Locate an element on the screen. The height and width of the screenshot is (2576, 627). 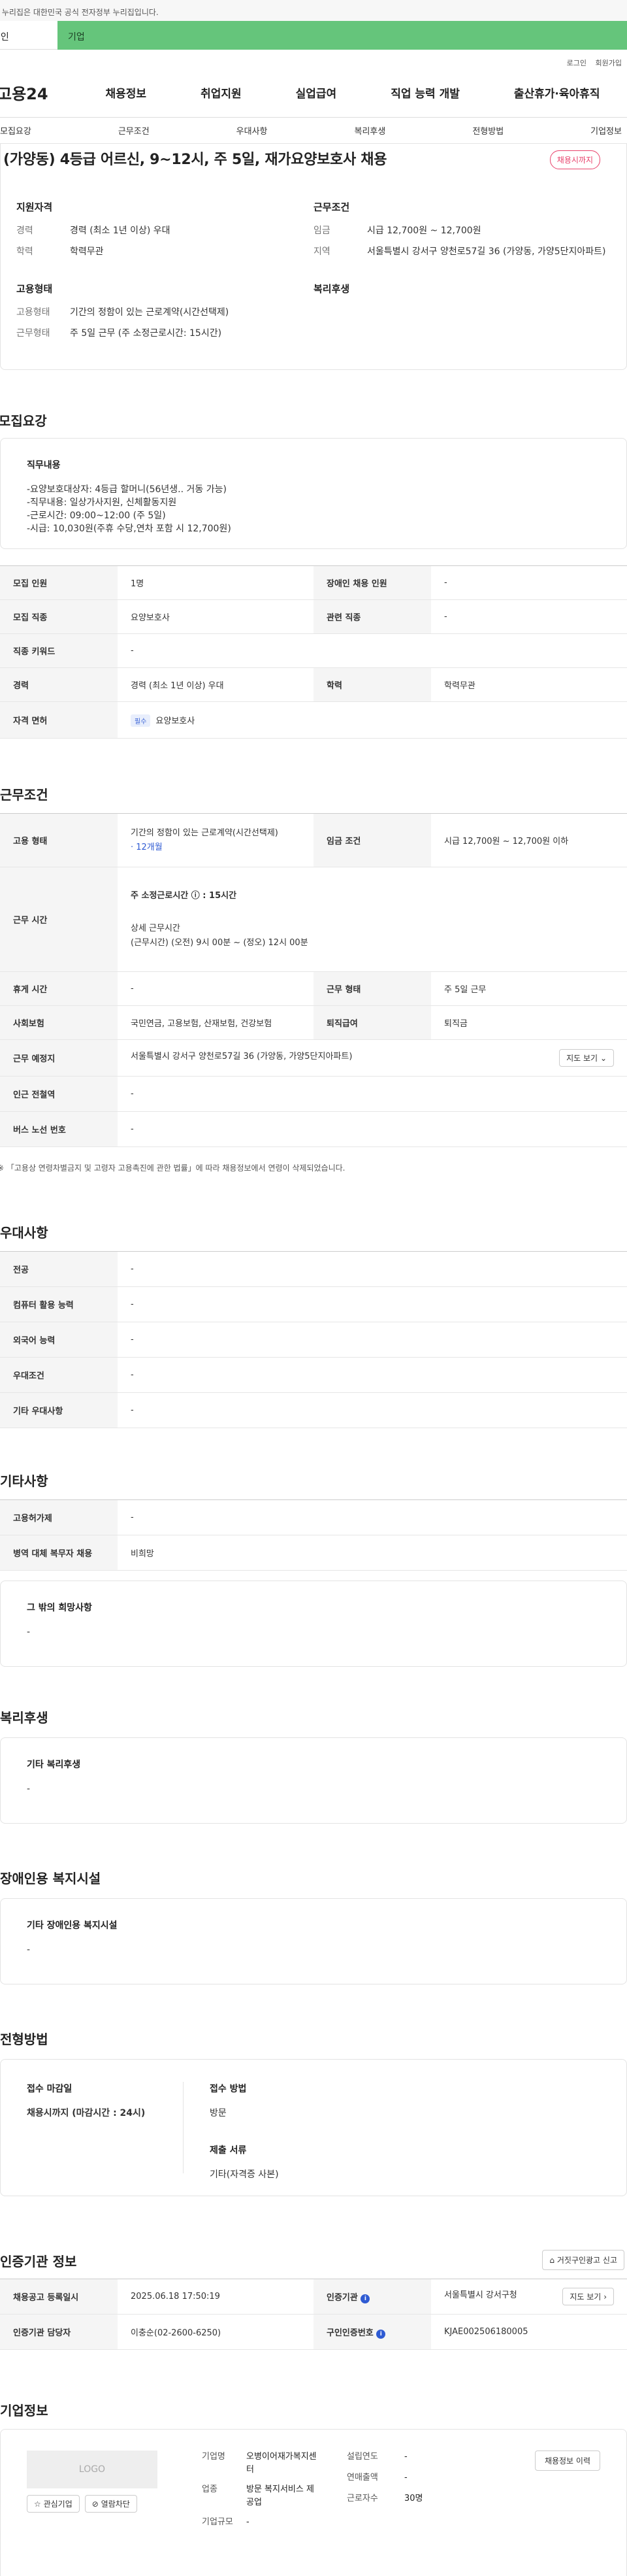
facility-section-title: 장애인용 복지시설 is located at coordinates (50, 1879).